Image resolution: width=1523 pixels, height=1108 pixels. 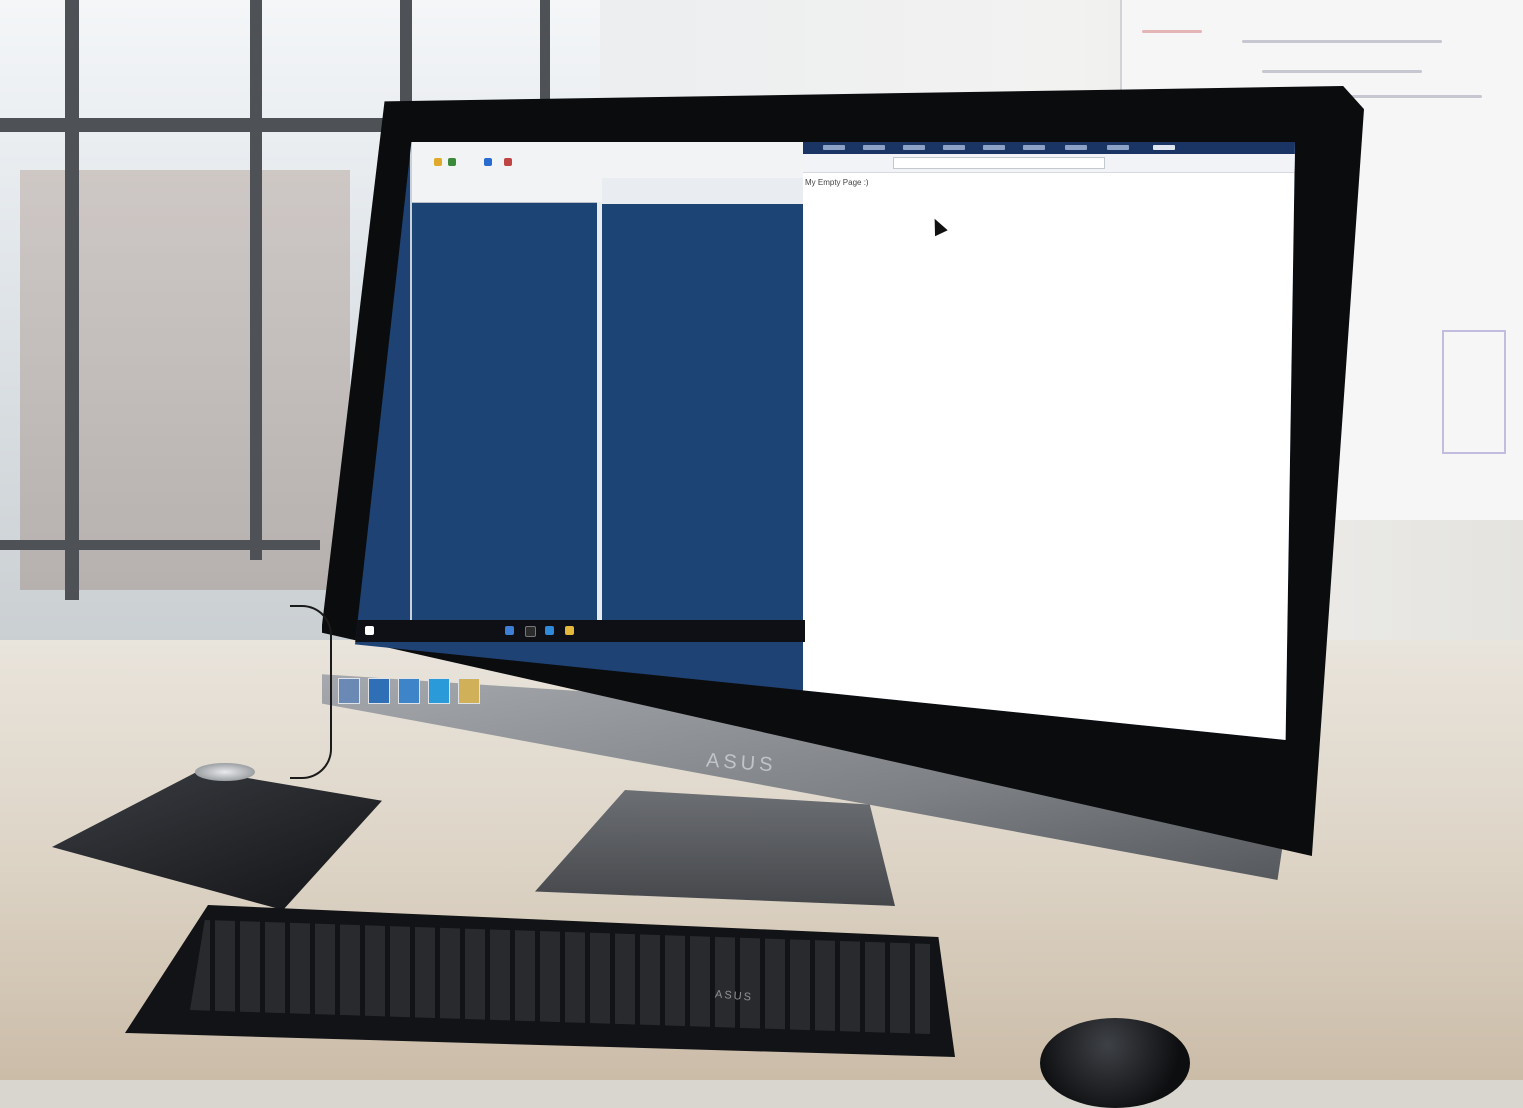 I want to click on whiteboard-drawing, so click(x=1474, y=392).